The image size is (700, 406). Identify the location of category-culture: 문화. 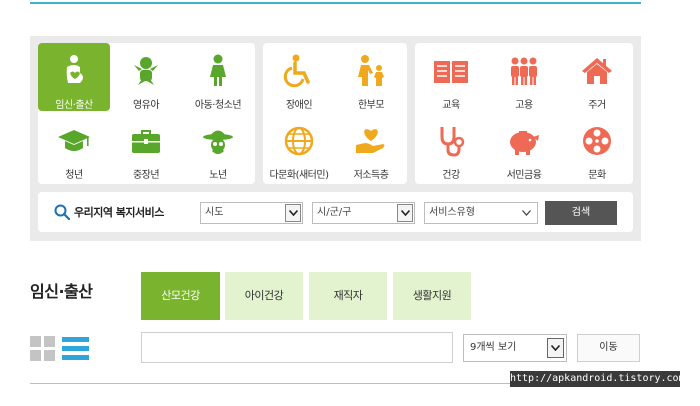
(597, 147).